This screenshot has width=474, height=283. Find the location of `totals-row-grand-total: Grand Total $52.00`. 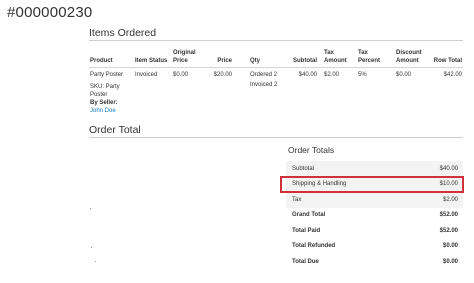

totals-row-grand-total: Grand Total $52.00 is located at coordinates (374, 216).